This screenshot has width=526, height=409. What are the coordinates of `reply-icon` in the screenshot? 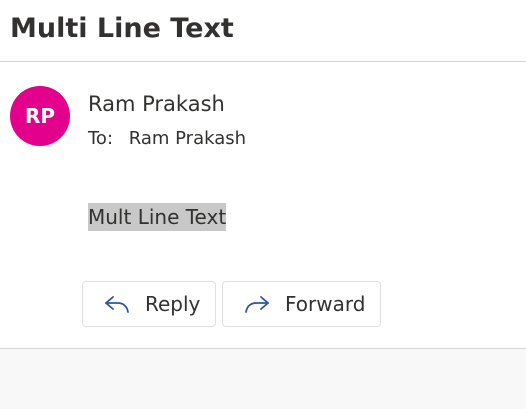 It's located at (117, 304).